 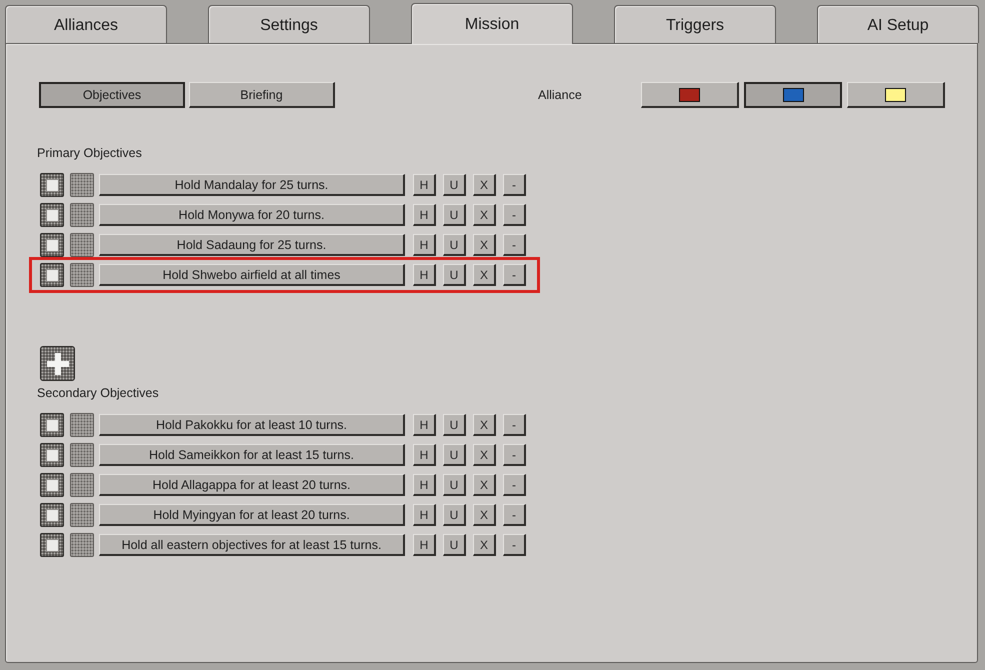 I want to click on objective-button: Hold Mandalay for 25 turns., so click(x=252, y=185).